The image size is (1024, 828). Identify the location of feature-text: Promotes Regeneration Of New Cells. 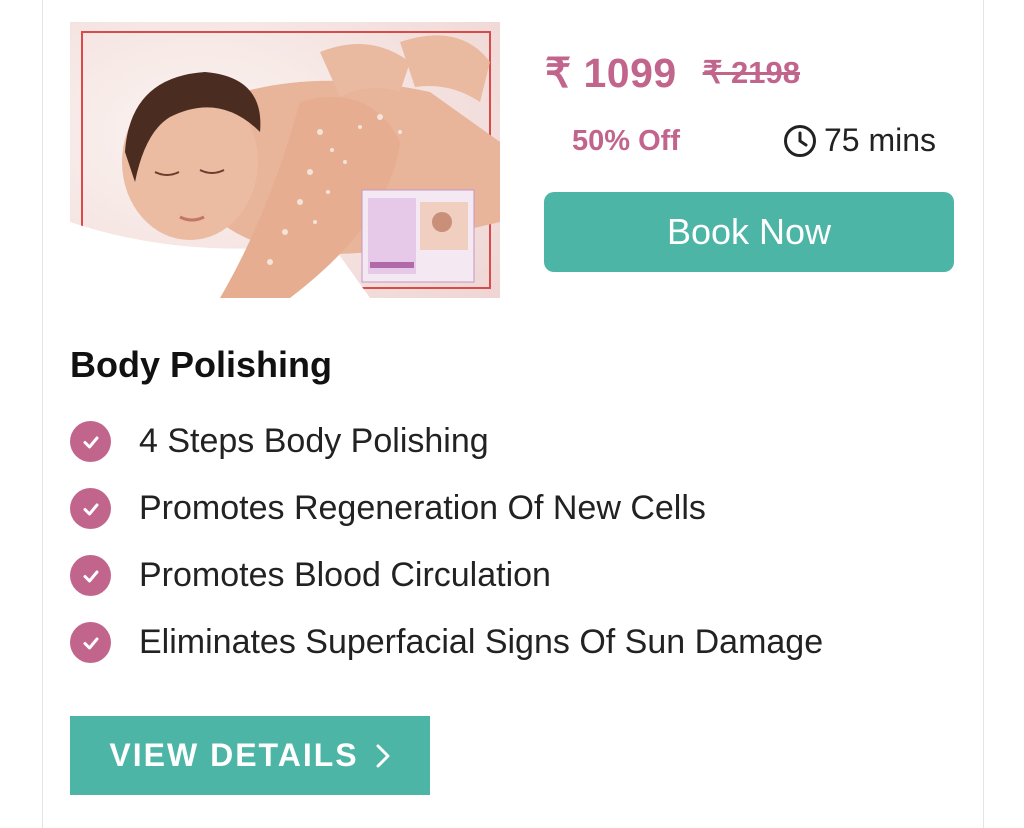
(422, 508).